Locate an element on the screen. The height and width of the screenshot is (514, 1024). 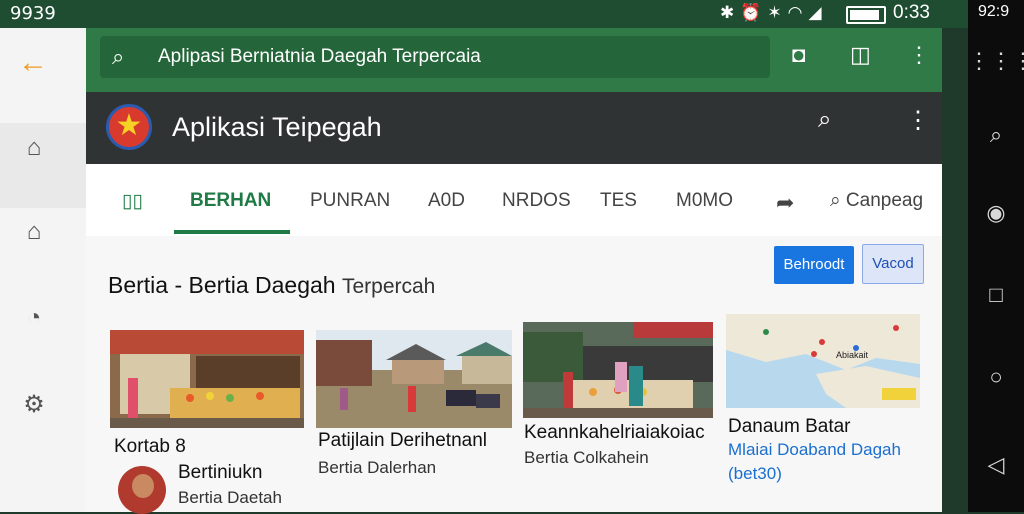
home-circle-icon: ○ is located at coordinates (996, 377).